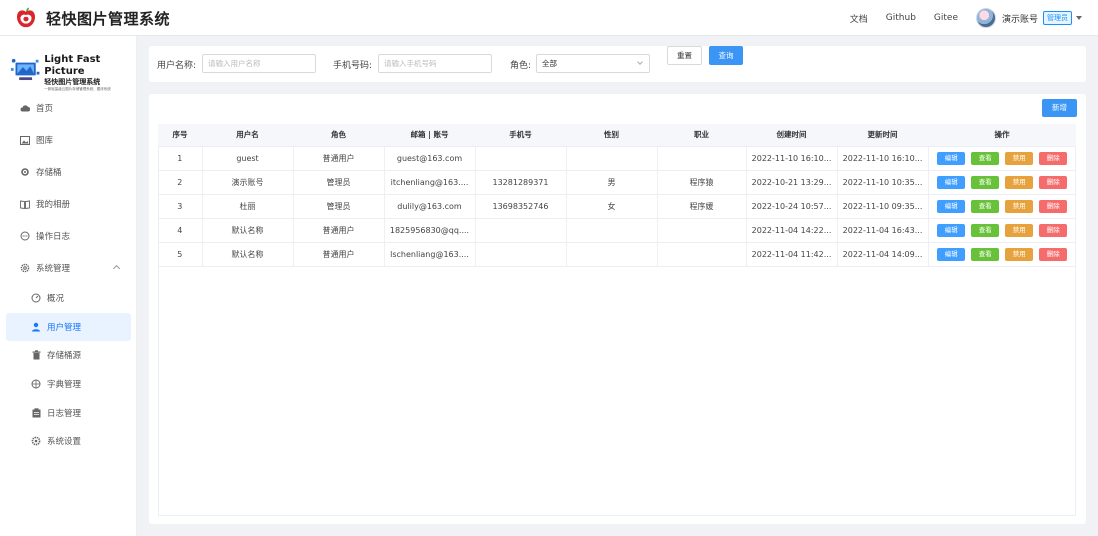 The image size is (1098, 536). What do you see at coordinates (25, 268) in the screenshot?
I see `settings-icon` at bounding box center [25, 268].